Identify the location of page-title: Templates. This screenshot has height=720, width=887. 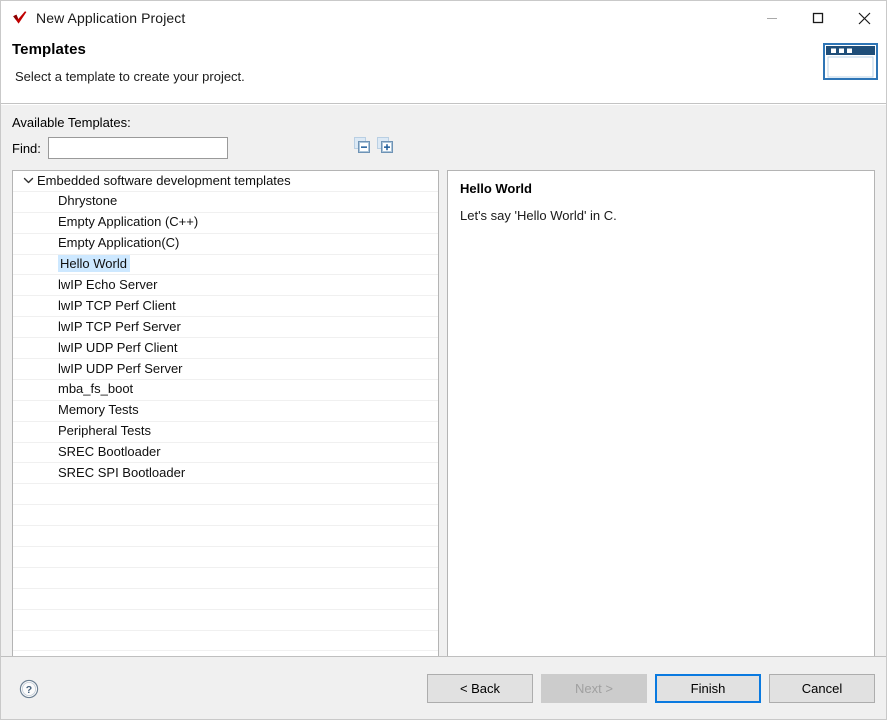
(49, 49).